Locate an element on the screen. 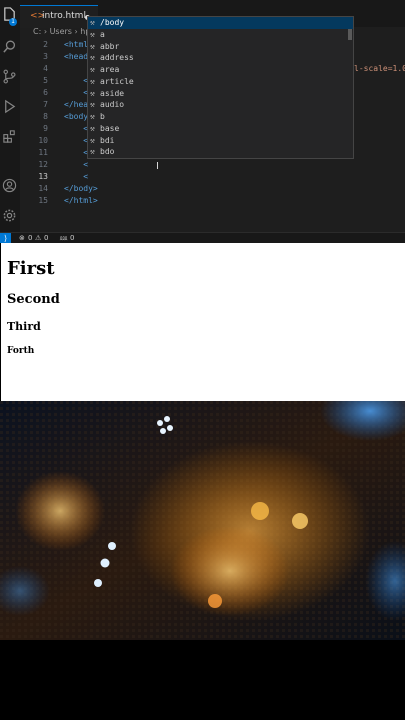 Image resolution: width=405 pixels, height=720 pixels. line-number: 13 is located at coordinates (43, 176).